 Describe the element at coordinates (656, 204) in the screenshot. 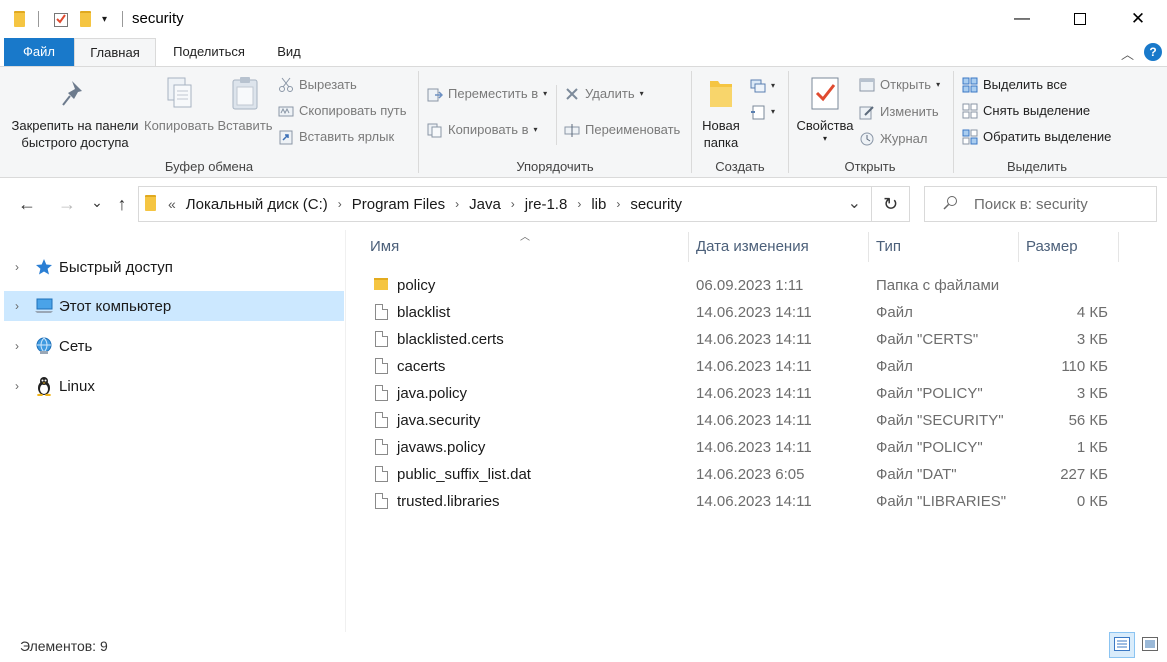

I see `crumb-security: security` at that location.